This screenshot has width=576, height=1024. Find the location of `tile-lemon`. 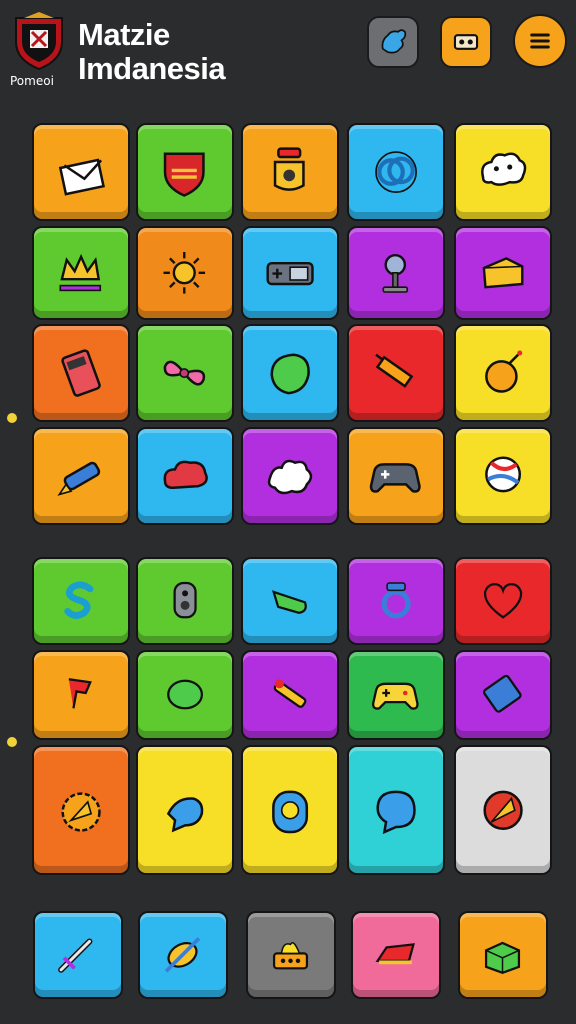

tile-lemon is located at coordinates (185, 695).